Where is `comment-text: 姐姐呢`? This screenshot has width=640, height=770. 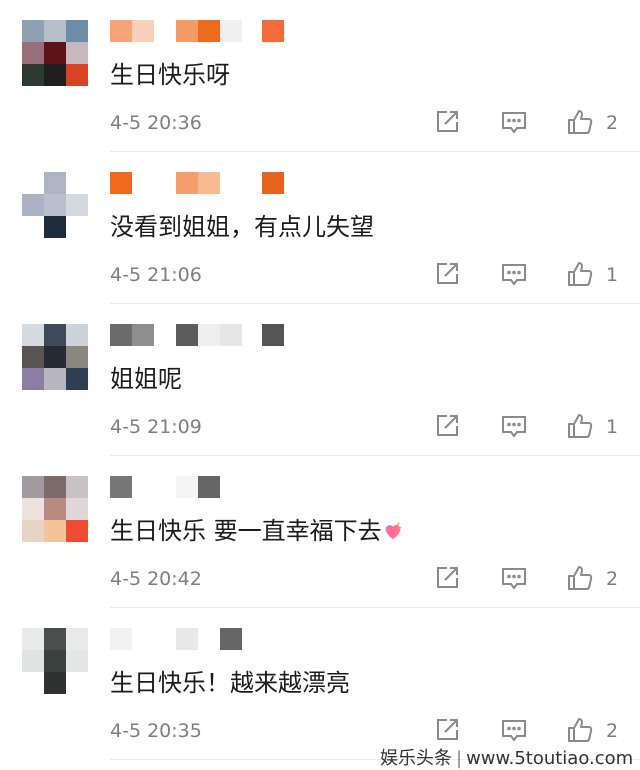 comment-text: 姐姐呢 is located at coordinates (146, 379).